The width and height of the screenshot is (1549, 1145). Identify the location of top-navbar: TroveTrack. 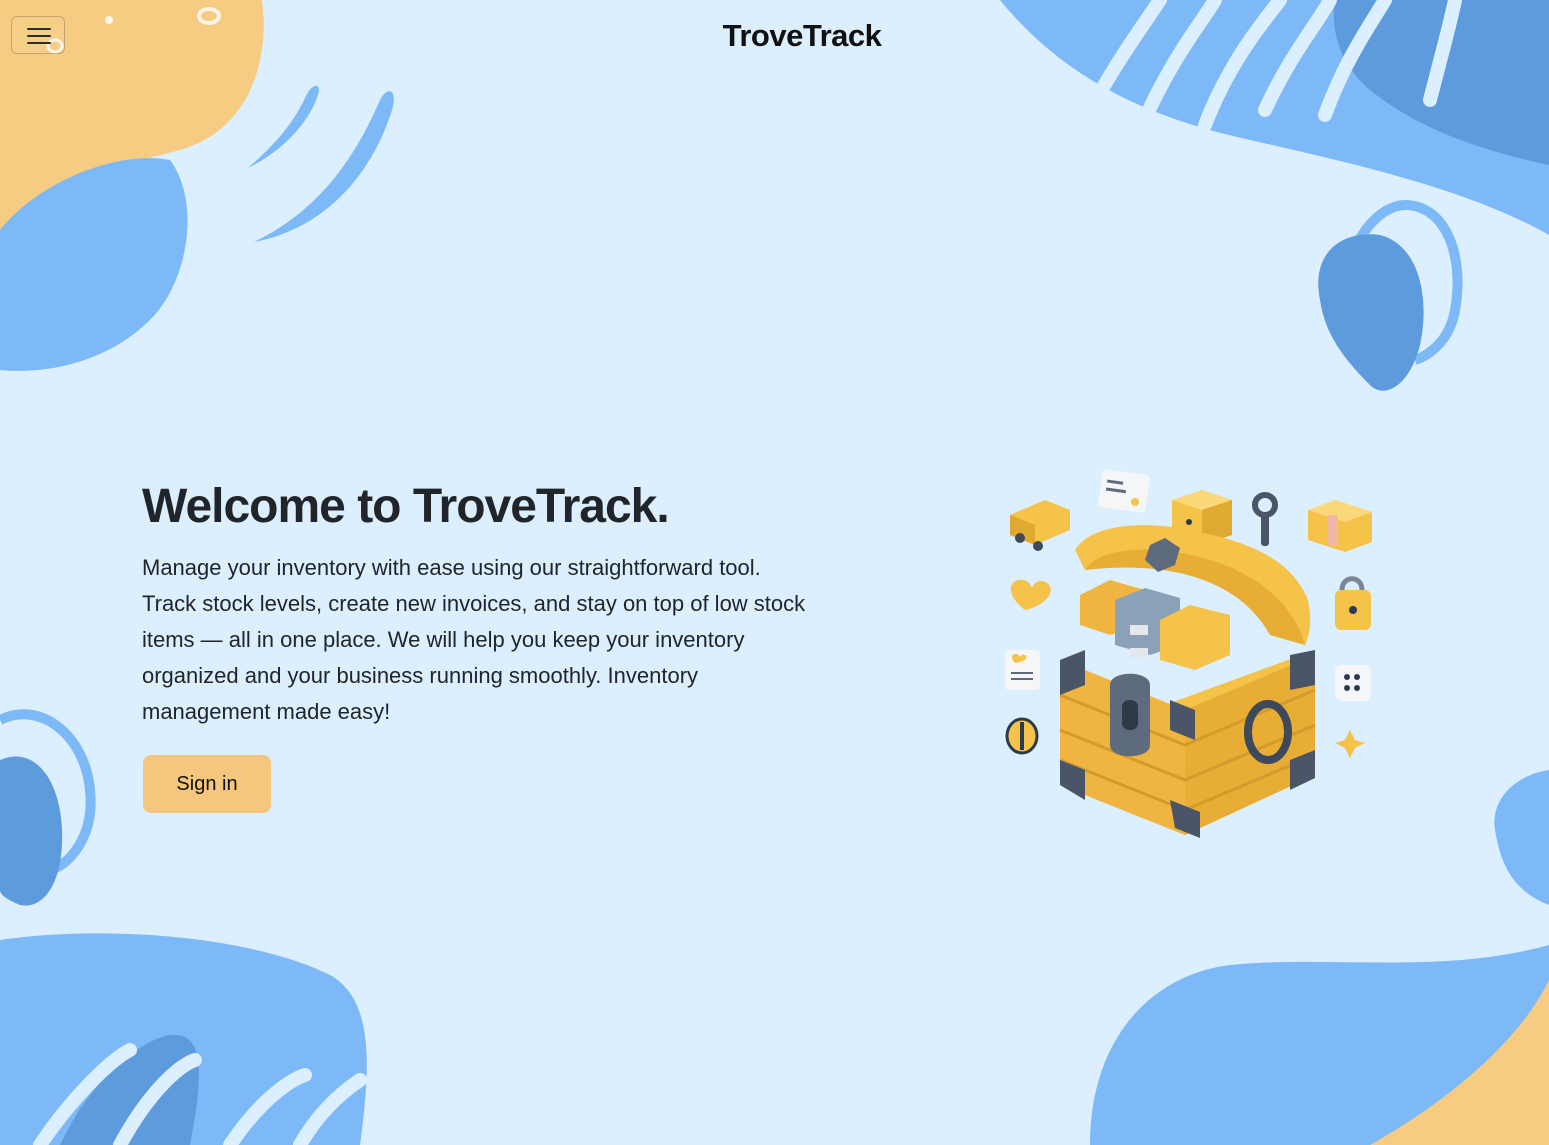
(774, 37).